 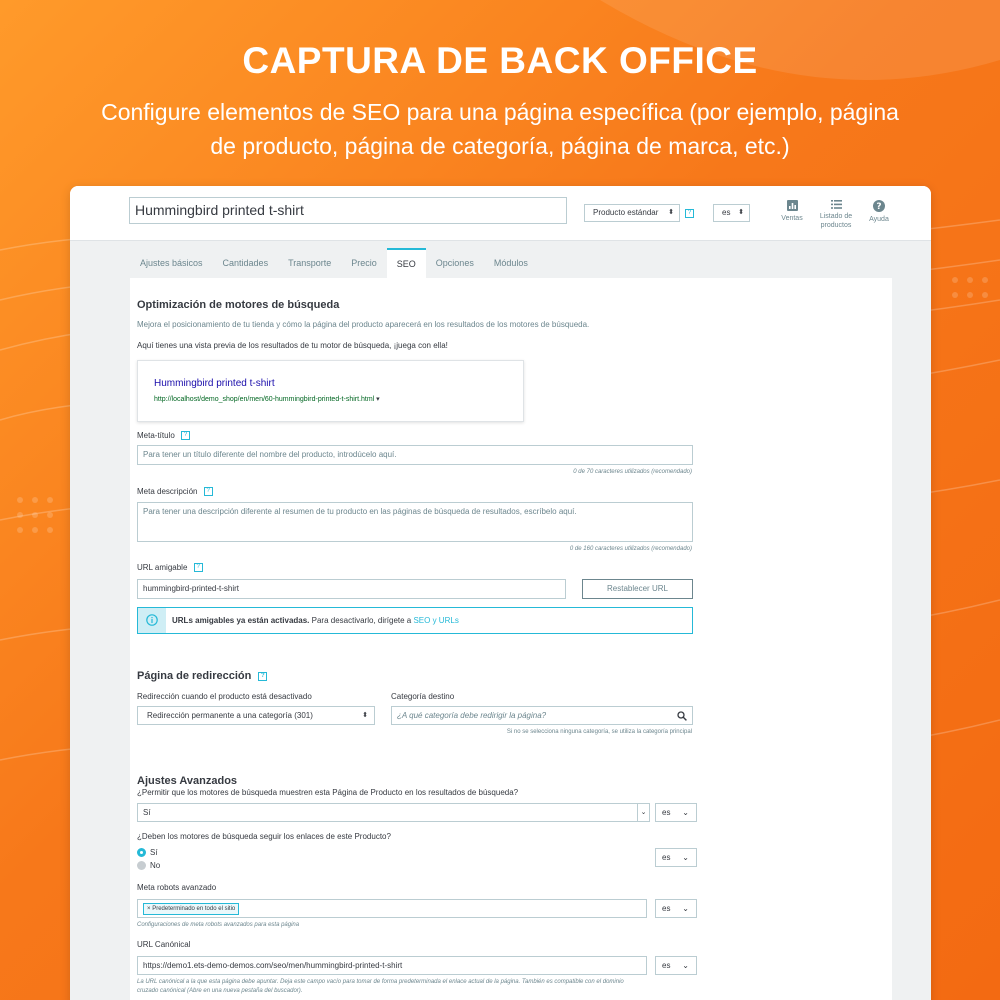 What do you see at coordinates (676, 965) in the screenshot?
I see `canonical-url-language-select: es ⌄` at bounding box center [676, 965].